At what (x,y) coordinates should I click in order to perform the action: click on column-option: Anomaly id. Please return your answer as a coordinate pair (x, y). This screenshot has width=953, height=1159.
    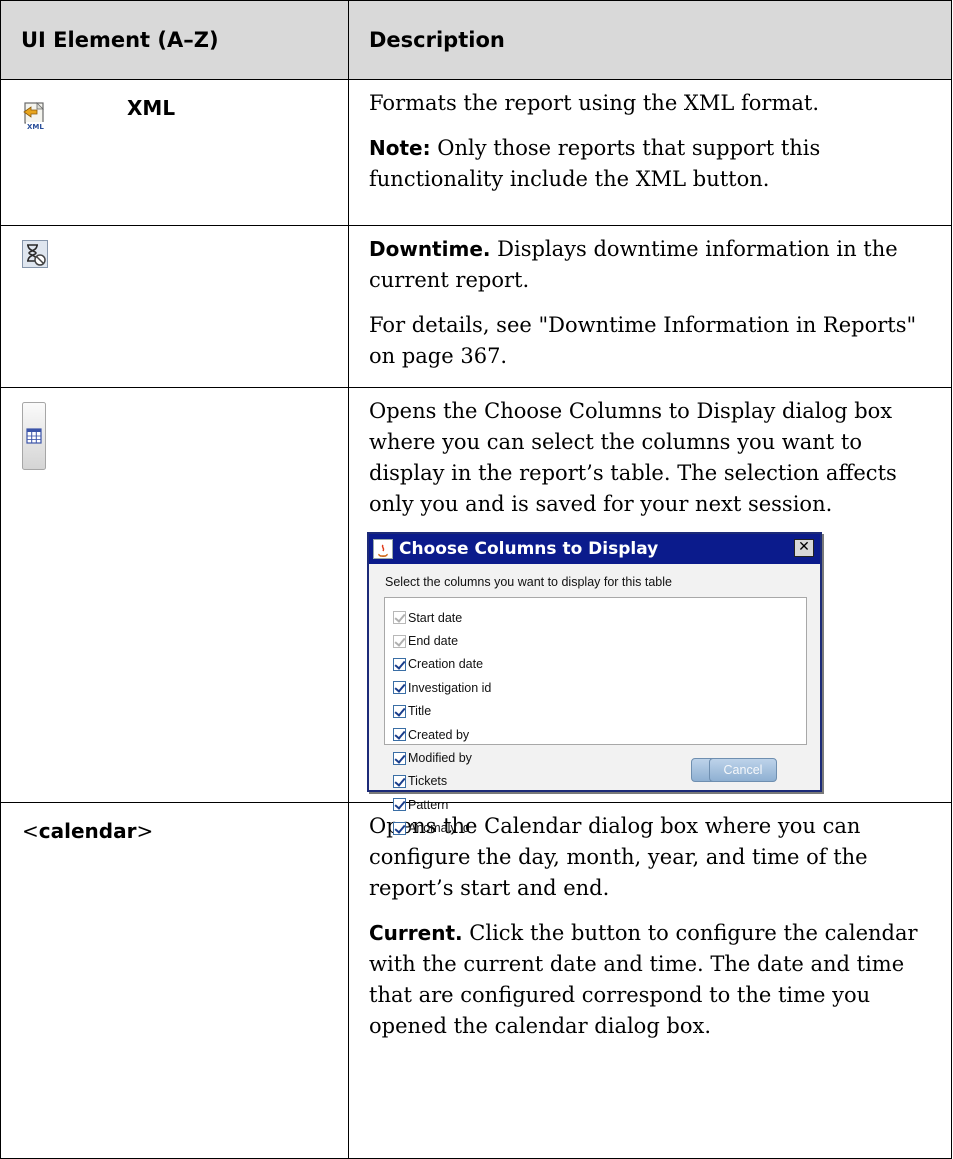
    Looking at the image, I should click on (595, 828).